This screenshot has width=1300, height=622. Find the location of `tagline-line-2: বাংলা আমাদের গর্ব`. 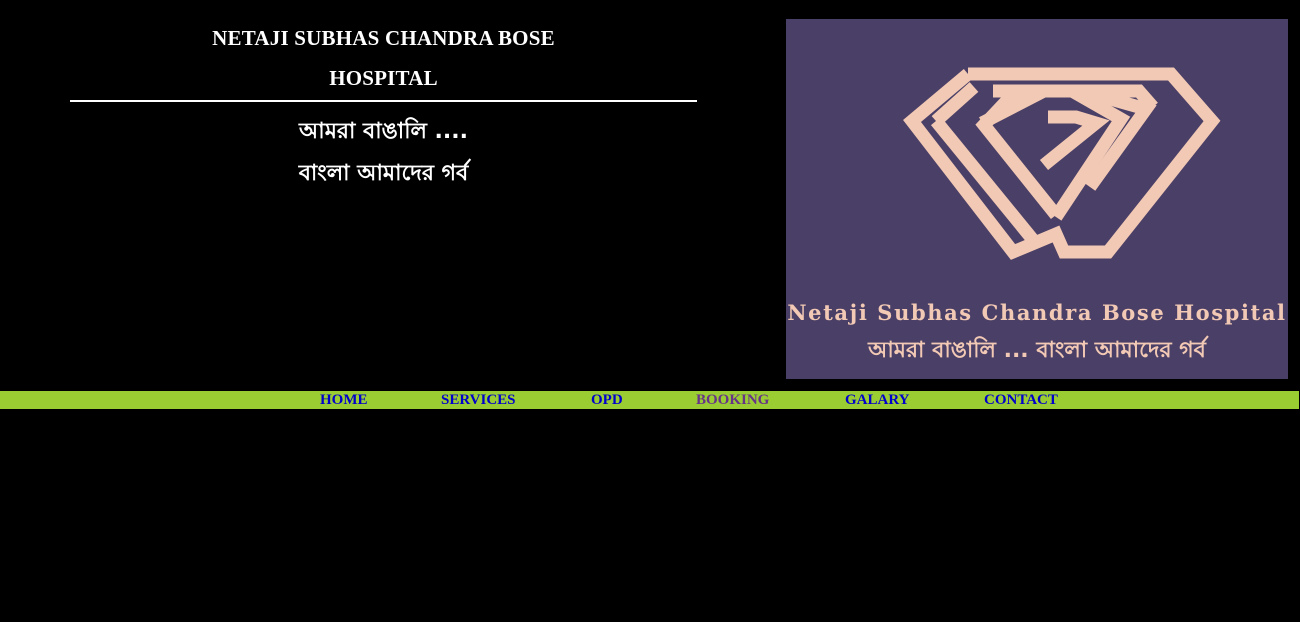

tagline-line-2: বাংলা আমাদের গর্ব is located at coordinates (383, 173).